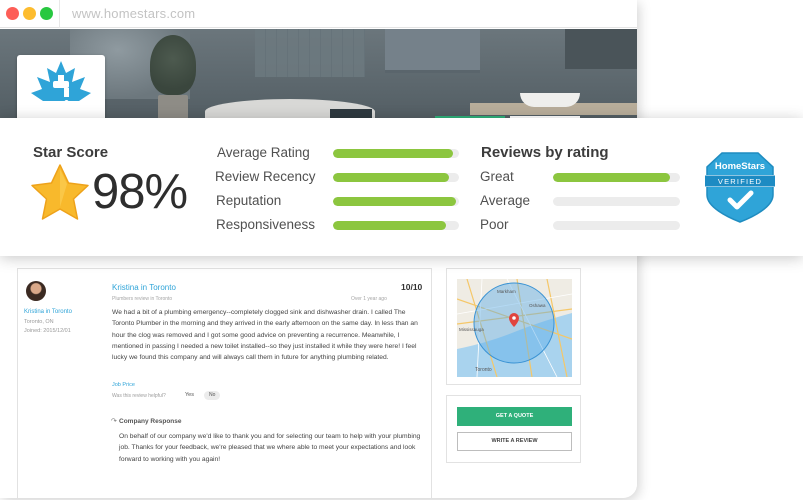  What do you see at coordinates (263, 152) in the screenshot?
I see `metric-label-average-rating: Average Rating` at bounding box center [263, 152].